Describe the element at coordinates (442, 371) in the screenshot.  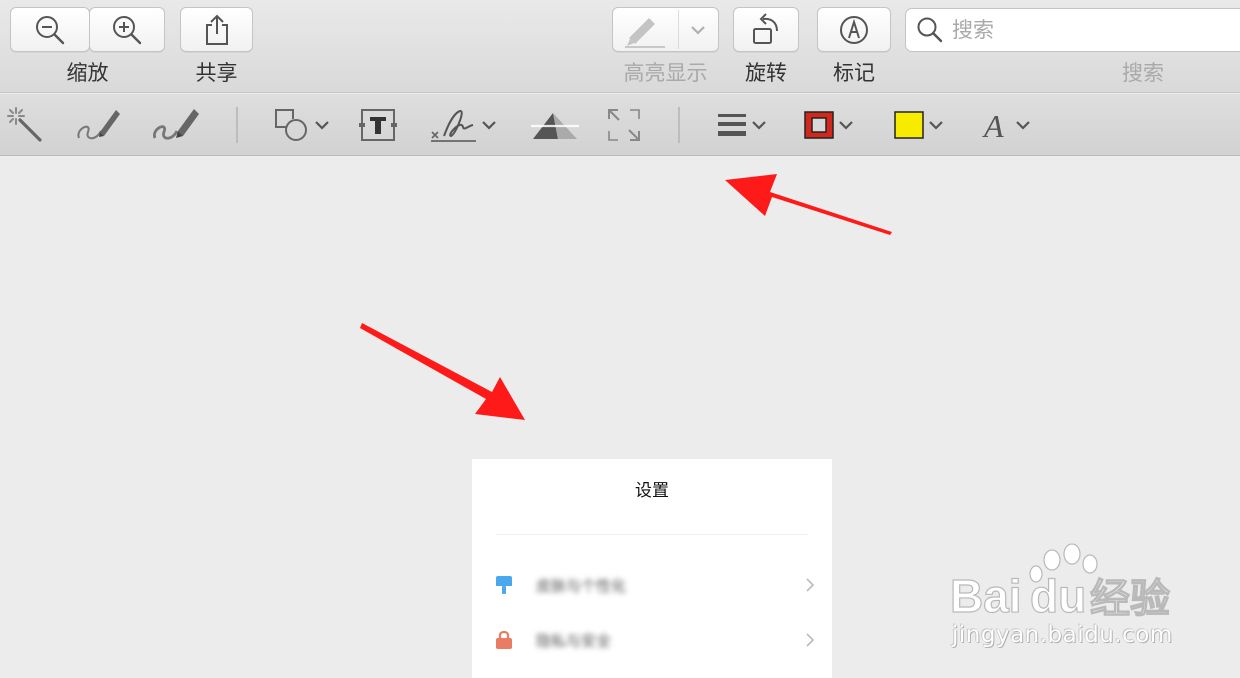
I see `arrow-to-document` at that location.